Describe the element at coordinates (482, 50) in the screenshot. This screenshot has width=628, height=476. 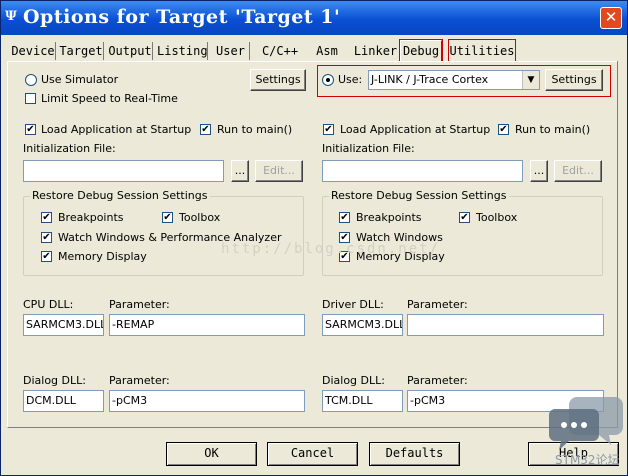
I see `utilities-tab-highlight` at that location.